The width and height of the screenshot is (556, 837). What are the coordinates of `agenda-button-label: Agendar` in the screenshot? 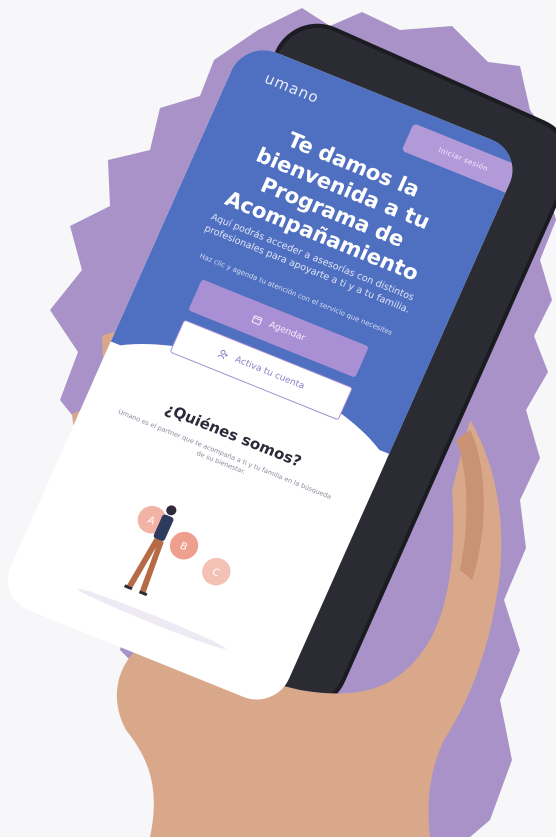 It's located at (287, 332).